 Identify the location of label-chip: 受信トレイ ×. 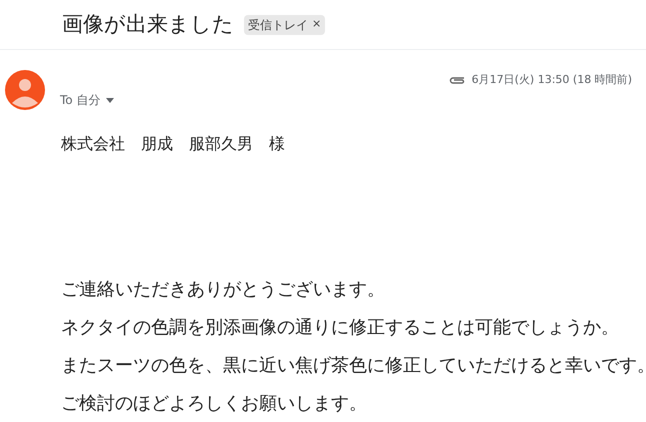
(285, 24).